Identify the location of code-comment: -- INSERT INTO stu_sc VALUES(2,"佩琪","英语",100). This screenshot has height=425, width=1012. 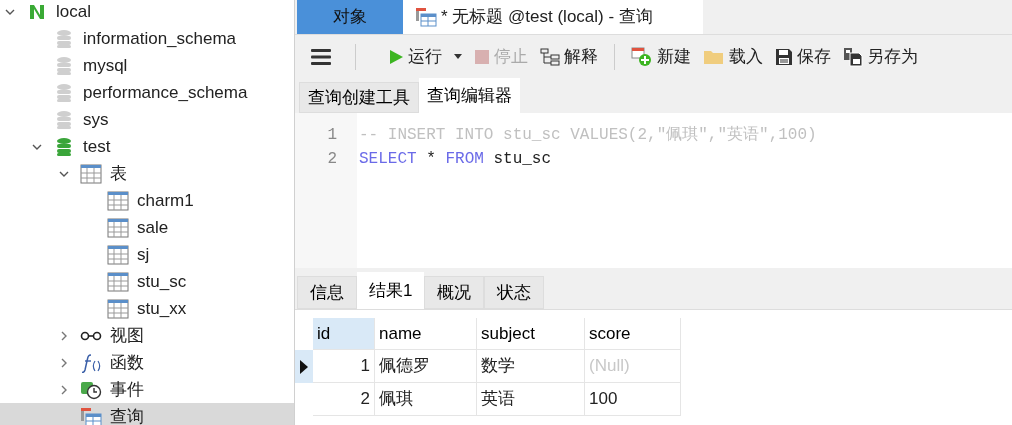
(588, 135).